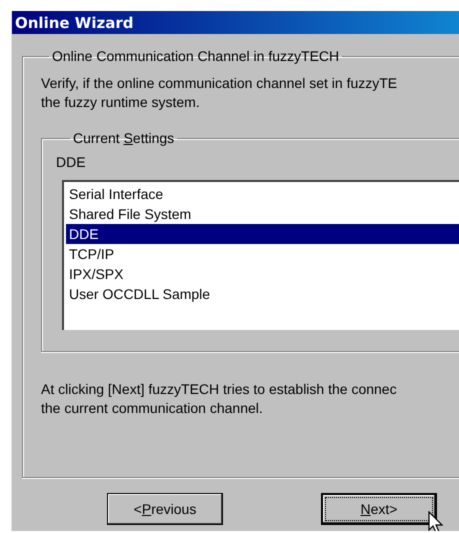  Describe the element at coordinates (195, 56) in the screenshot. I see `group-title: Online Communication Channel in fuzzyTECH` at that location.